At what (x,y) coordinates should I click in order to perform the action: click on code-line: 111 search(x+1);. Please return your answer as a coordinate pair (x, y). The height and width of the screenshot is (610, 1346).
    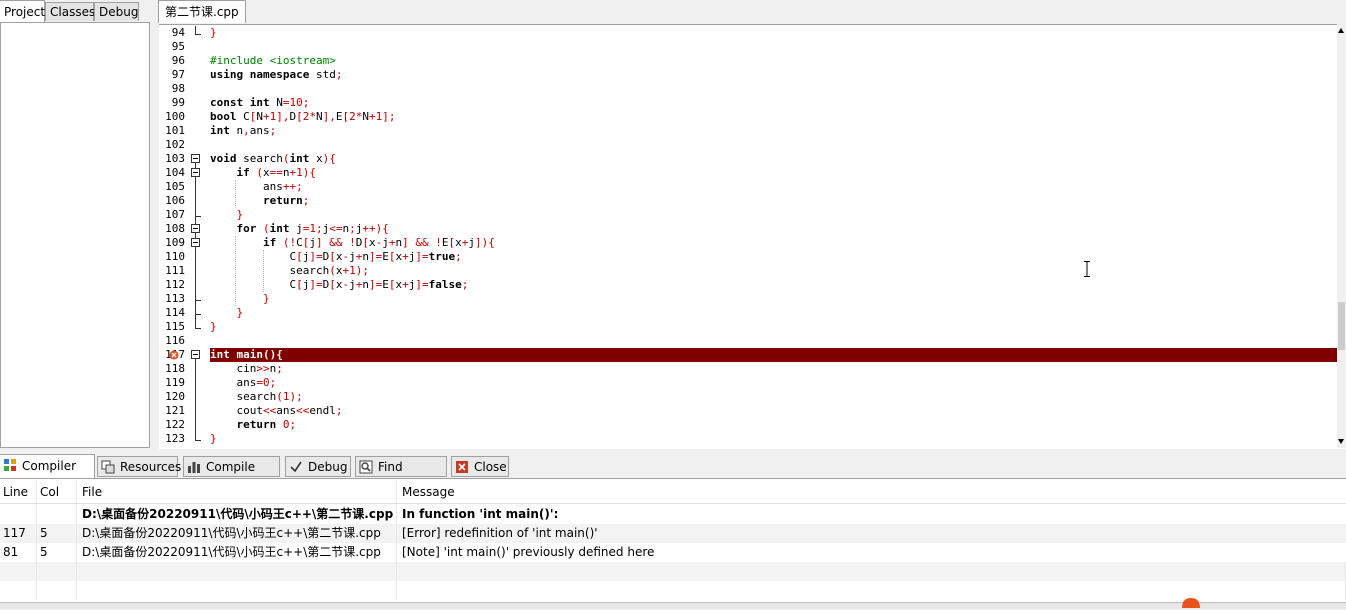
    Looking at the image, I should click on (748, 271).